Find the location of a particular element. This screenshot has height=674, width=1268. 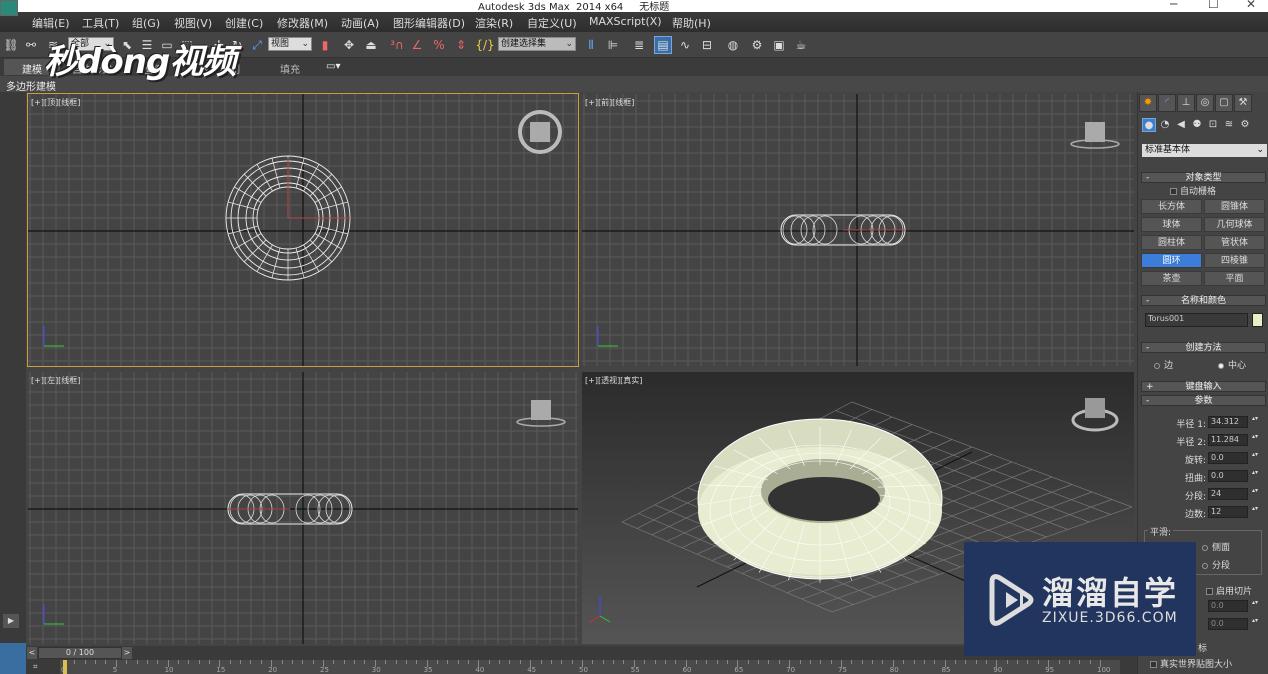

radio-edge: 边 is located at coordinates (1163, 364).